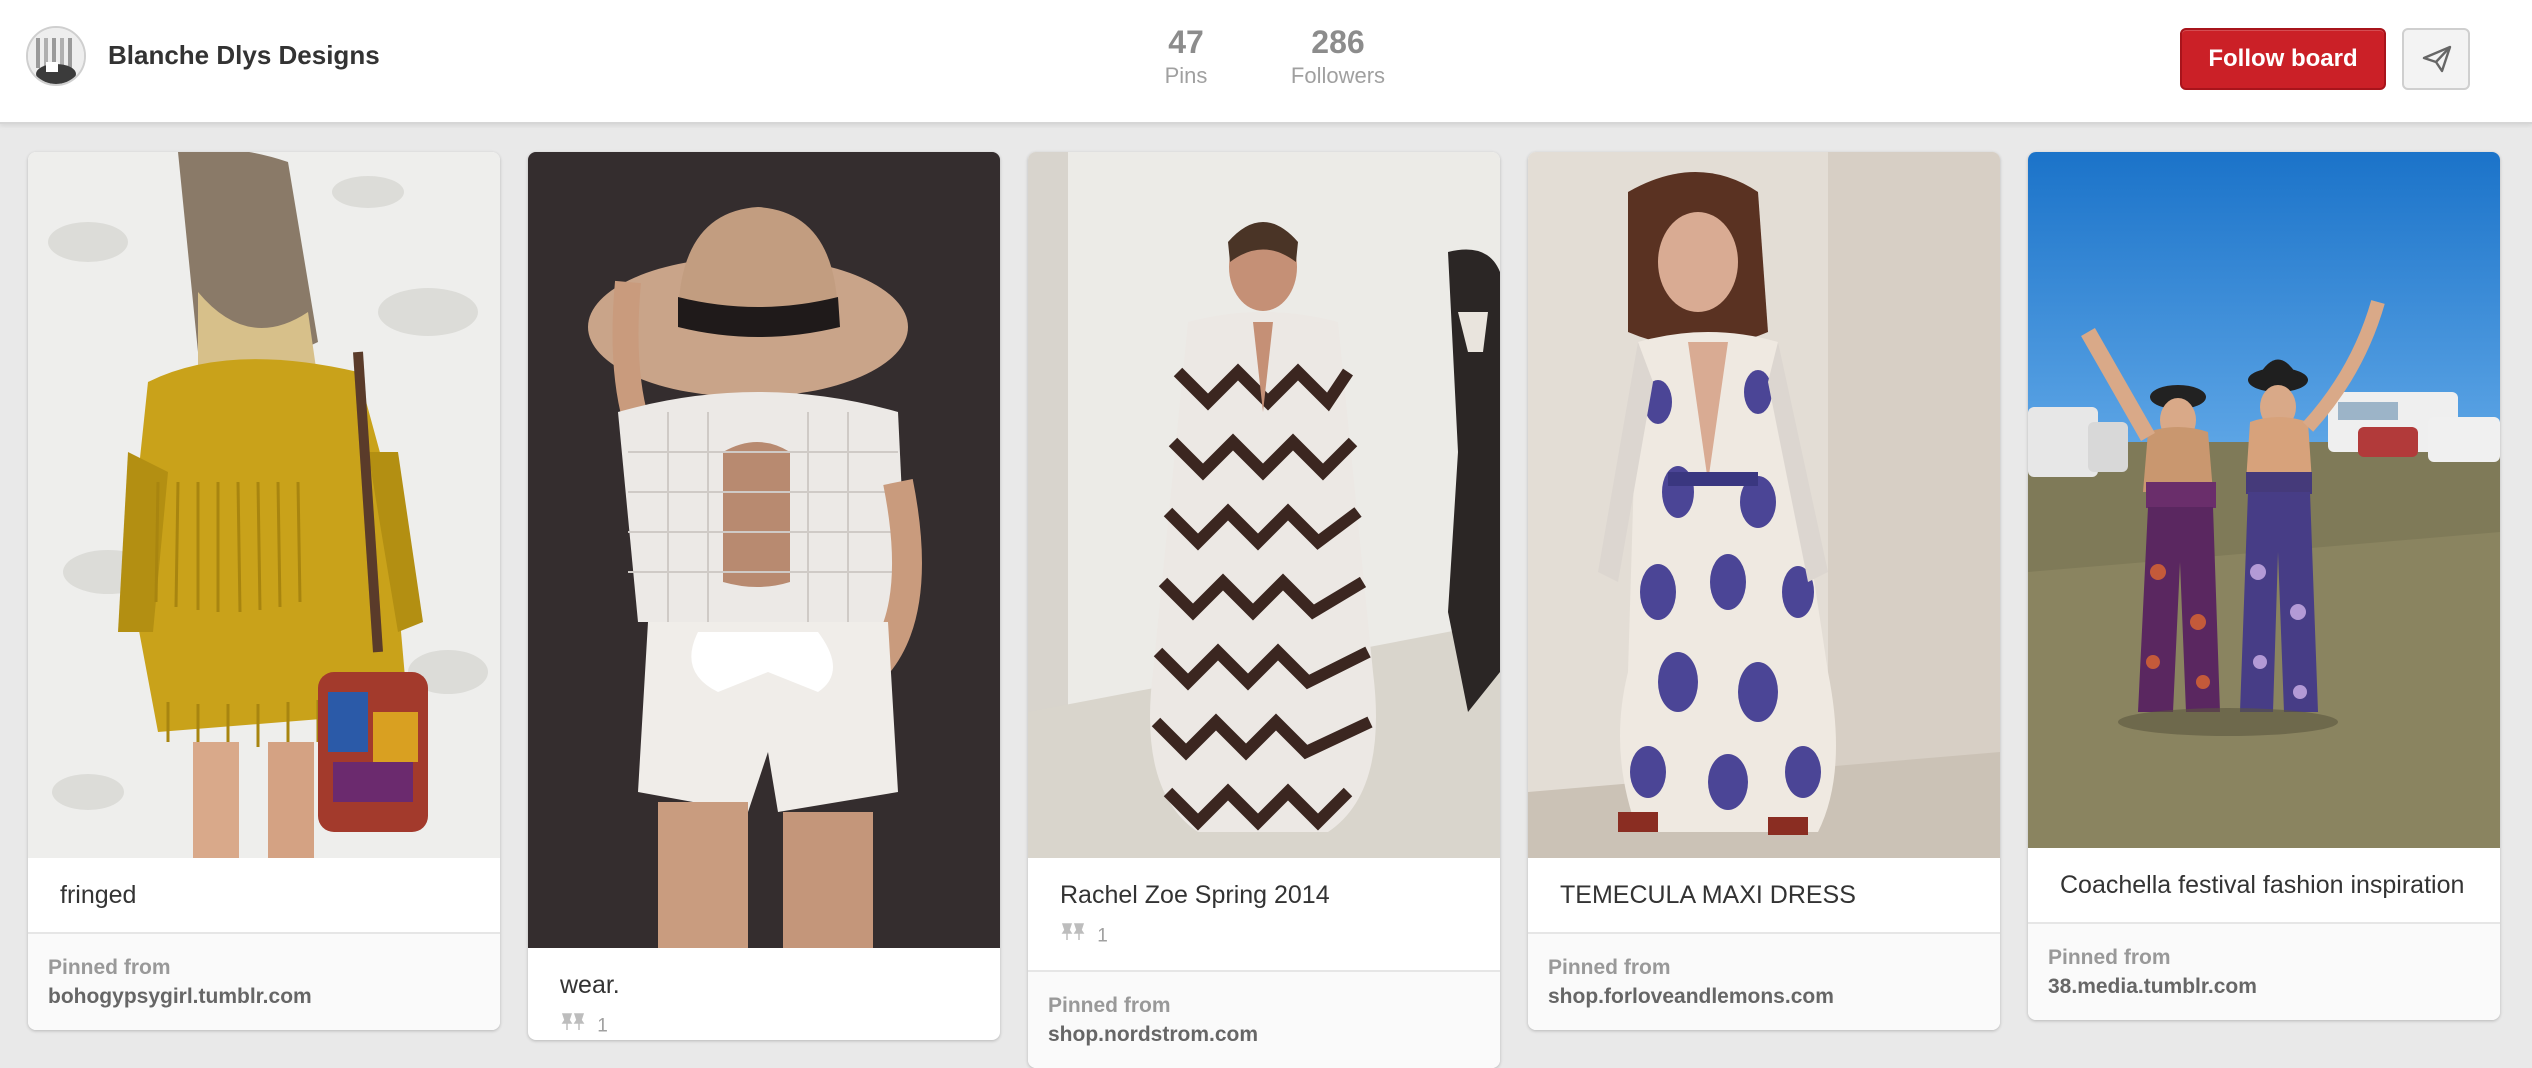 Image resolution: width=2532 pixels, height=1068 pixels. What do you see at coordinates (264, 997) in the screenshot?
I see `pin-source-link: bohogypsygirl.tumblr.com` at bounding box center [264, 997].